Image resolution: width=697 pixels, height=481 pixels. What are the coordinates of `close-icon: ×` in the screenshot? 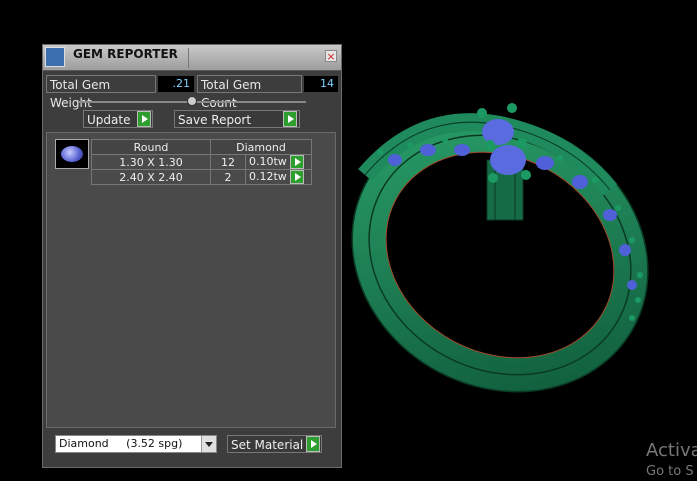 It's located at (331, 56).